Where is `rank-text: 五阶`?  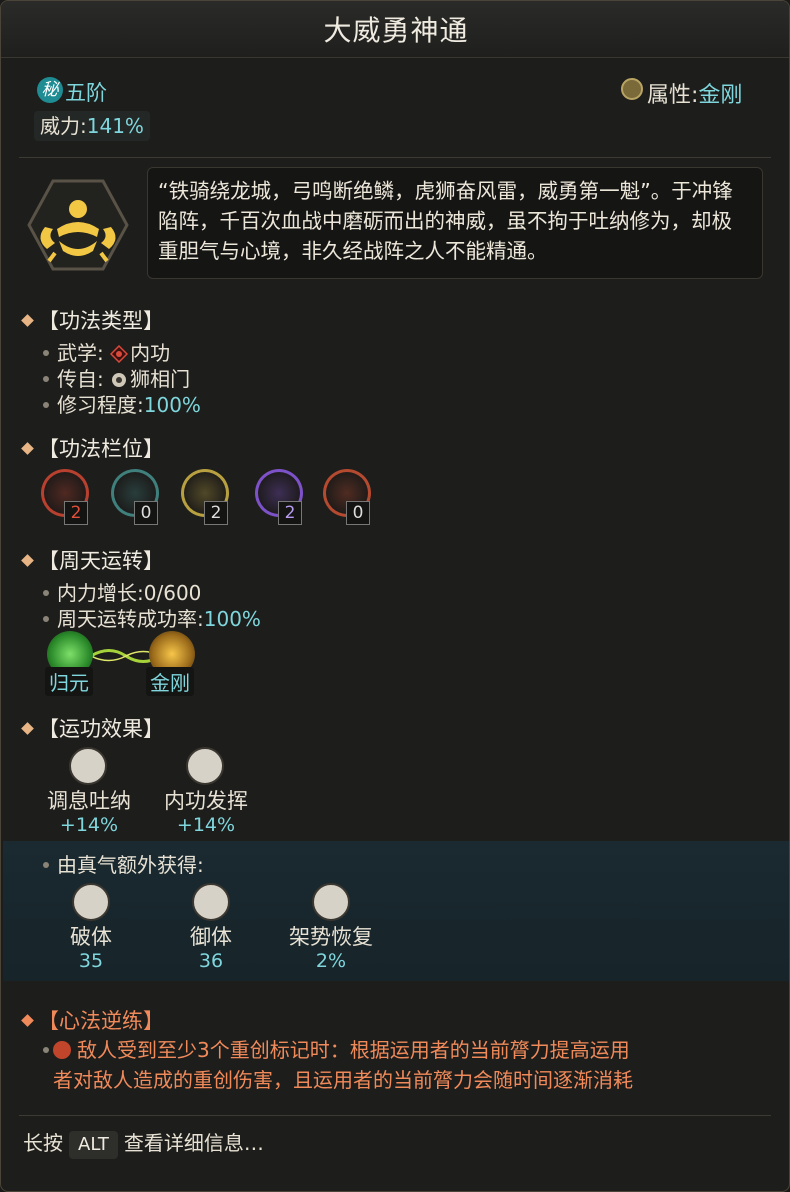 rank-text: 五阶 is located at coordinates (86, 93).